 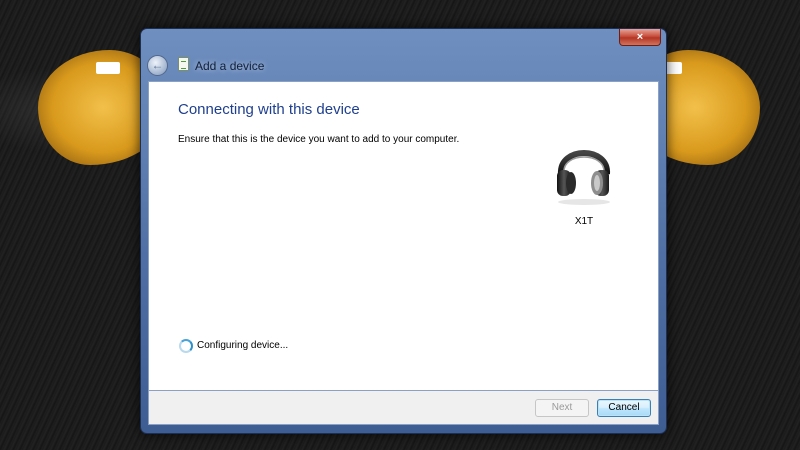 I want to click on back-button: ←, so click(x=157, y=65).